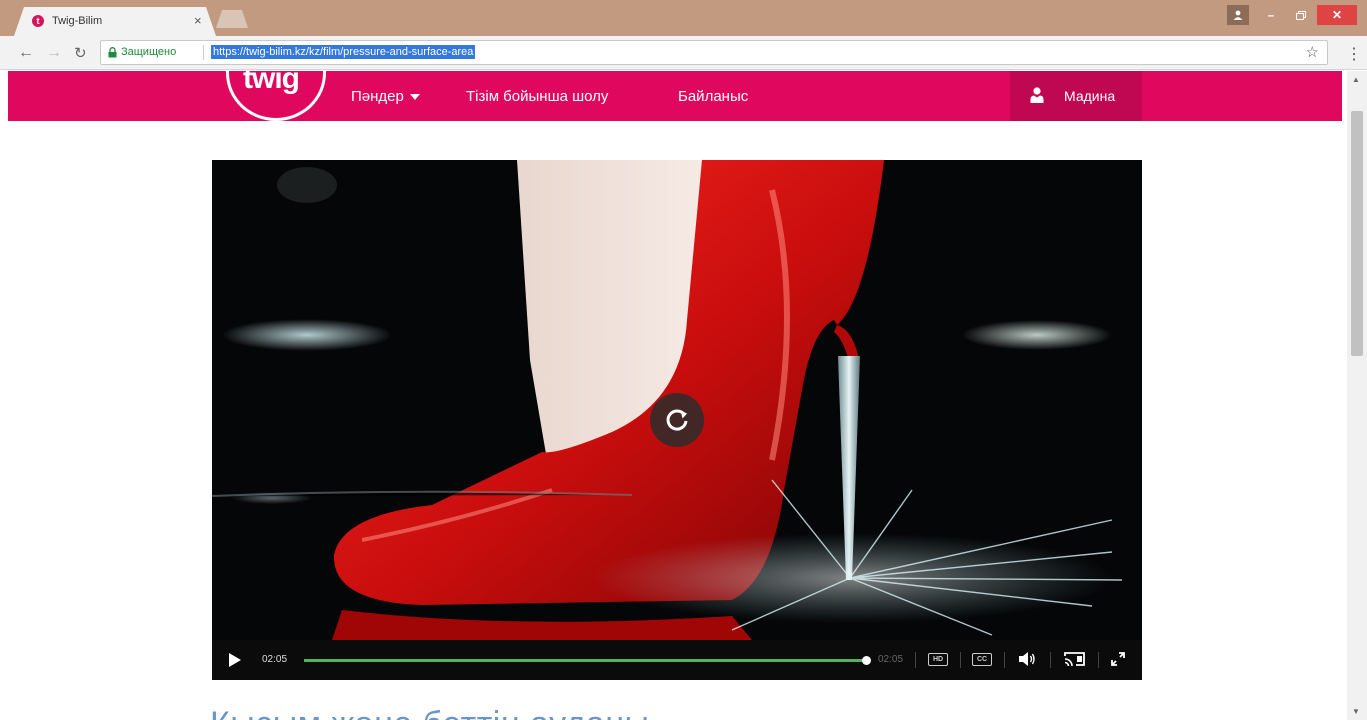  What do you see at coordinates (1356, 711) in the screenshot?
I see `scroll-down-icon: ▼` at bounding box center [1356, 711].